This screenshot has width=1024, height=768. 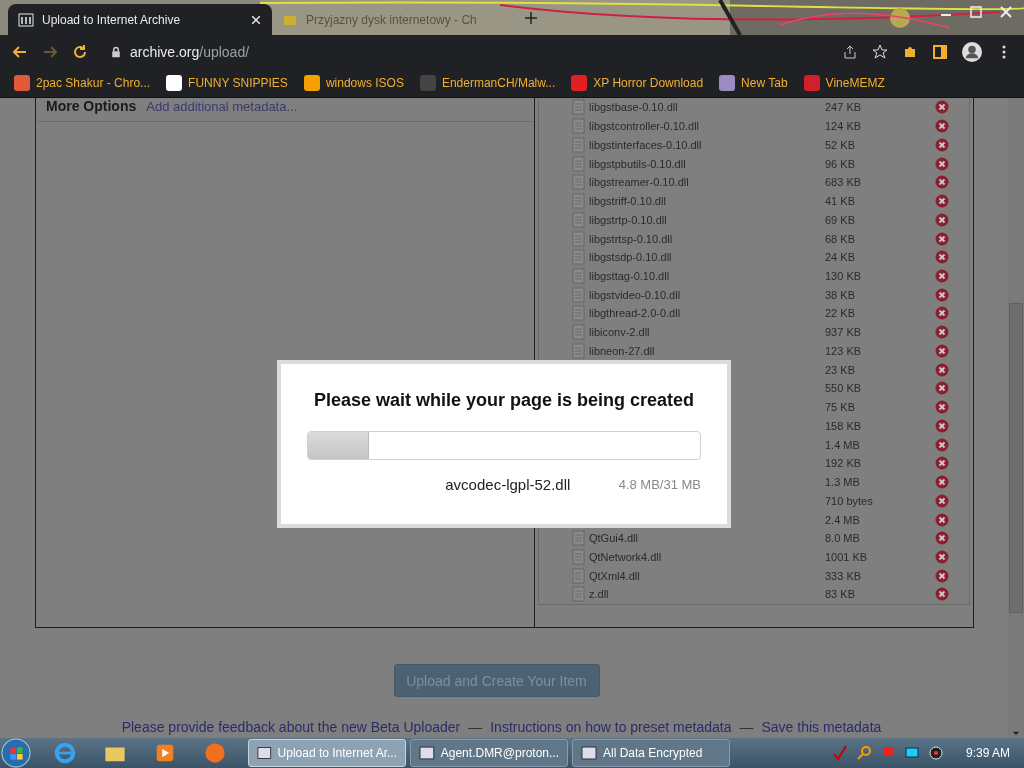 I want to click on file-size: 52 KB, so click(x=840, y=144).